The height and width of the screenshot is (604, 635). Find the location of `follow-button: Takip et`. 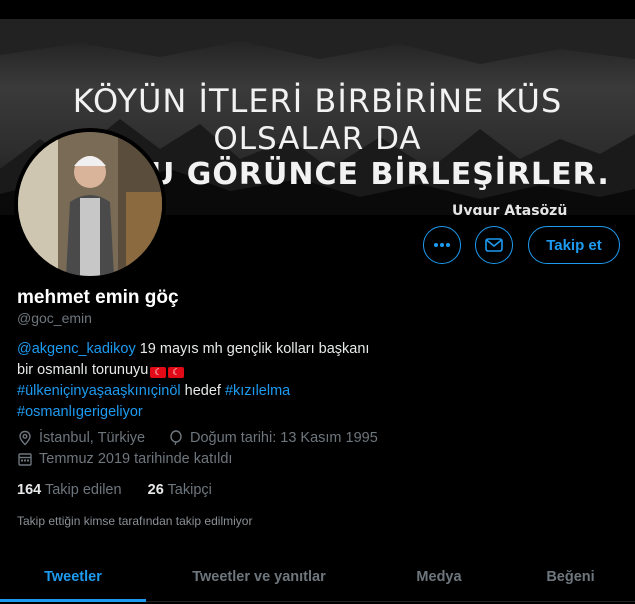

follow-button: Takip et is located at coordinates (574, 245).